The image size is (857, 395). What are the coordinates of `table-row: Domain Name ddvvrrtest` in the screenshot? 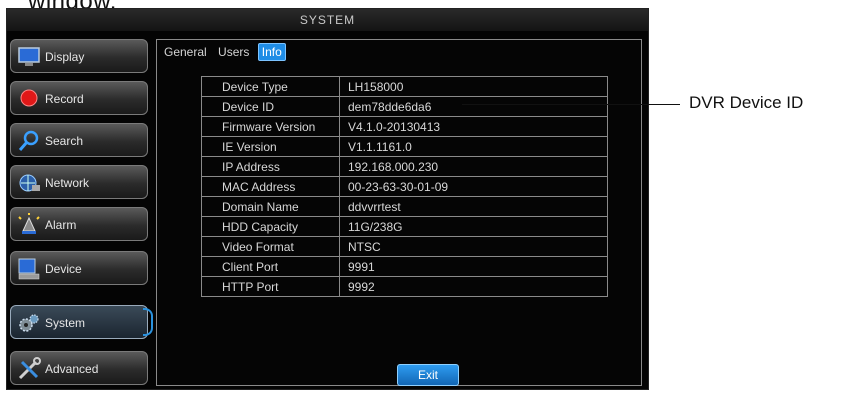 It's located at (404, 206).